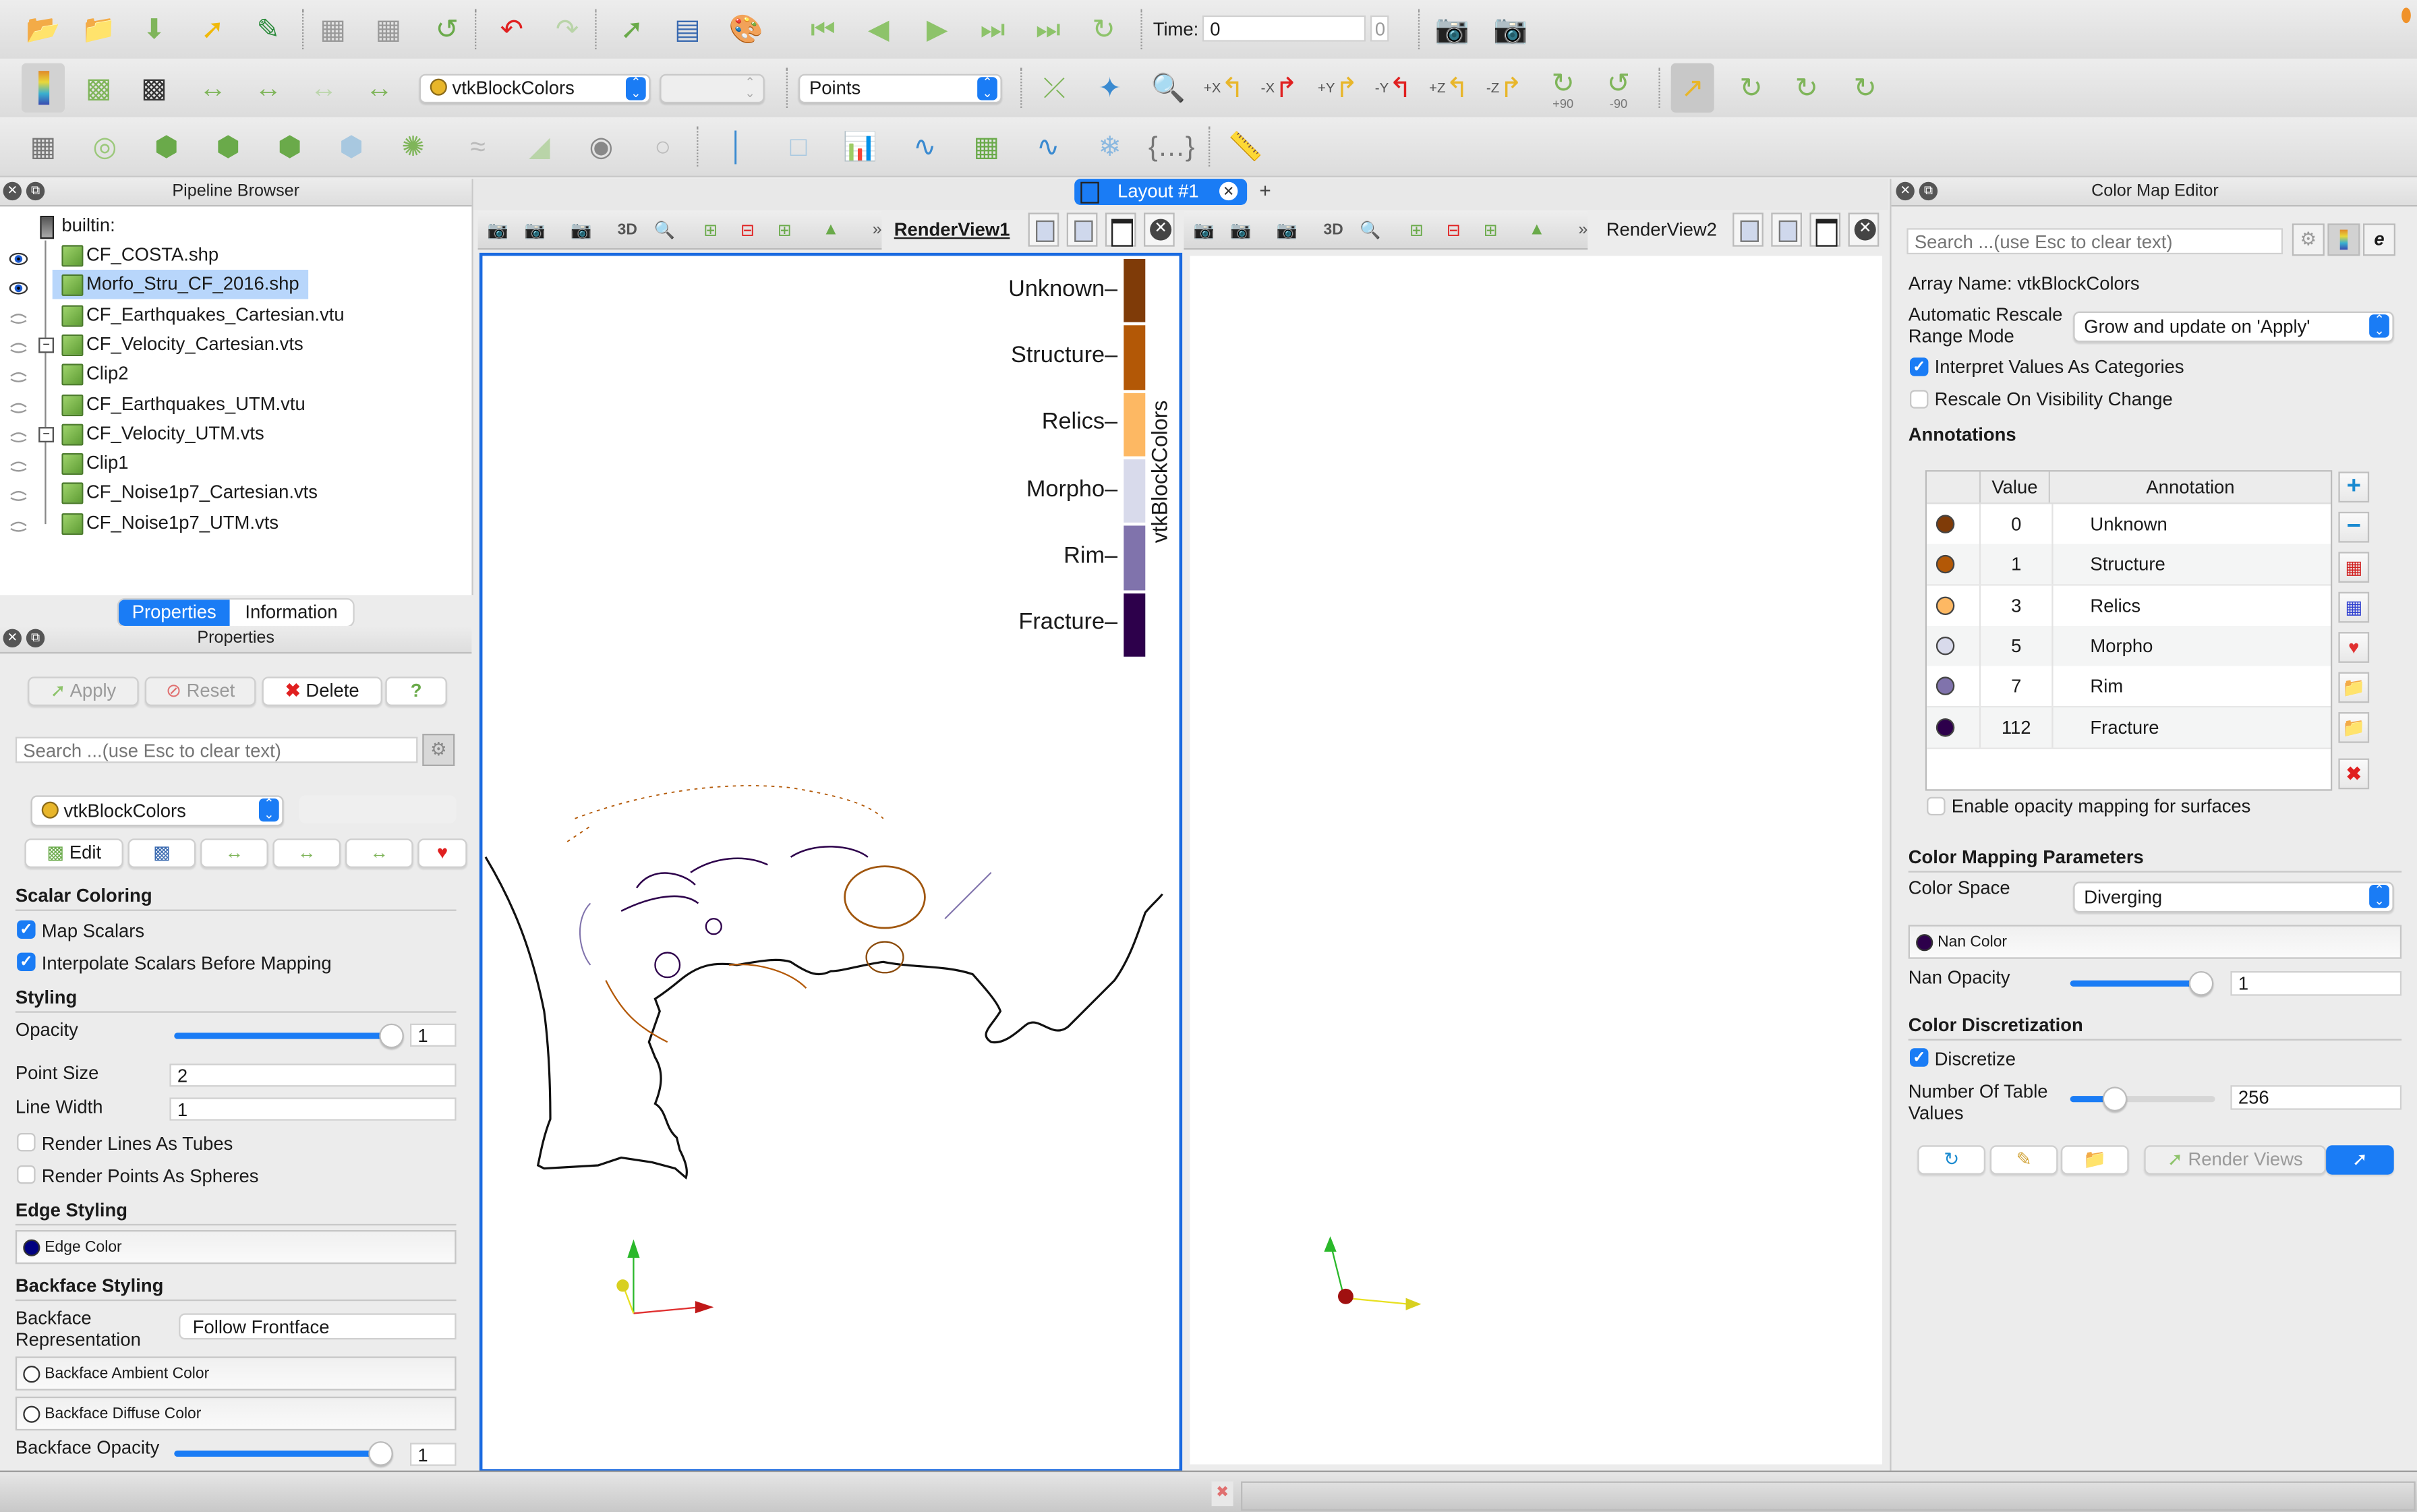 Image resolution: width=2417 pixels, height=1512 pixels. I want to click on backface-representation-select: Follow Frontface, so click(318, 1326).